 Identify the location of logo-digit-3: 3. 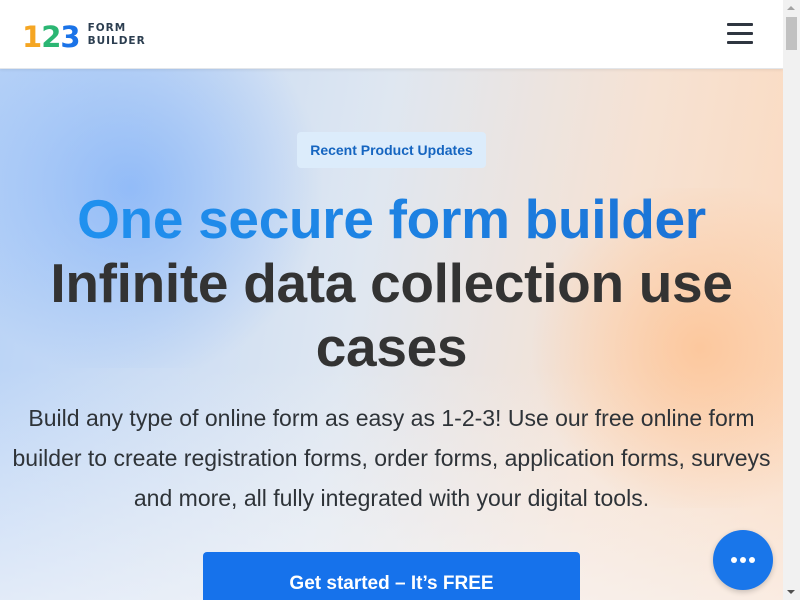
(70, 37).